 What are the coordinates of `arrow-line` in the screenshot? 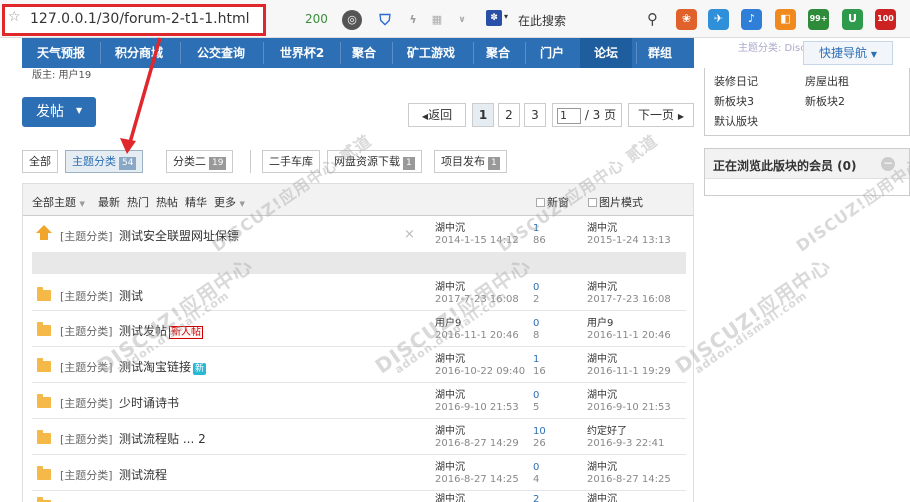 It's located at (144, 92).